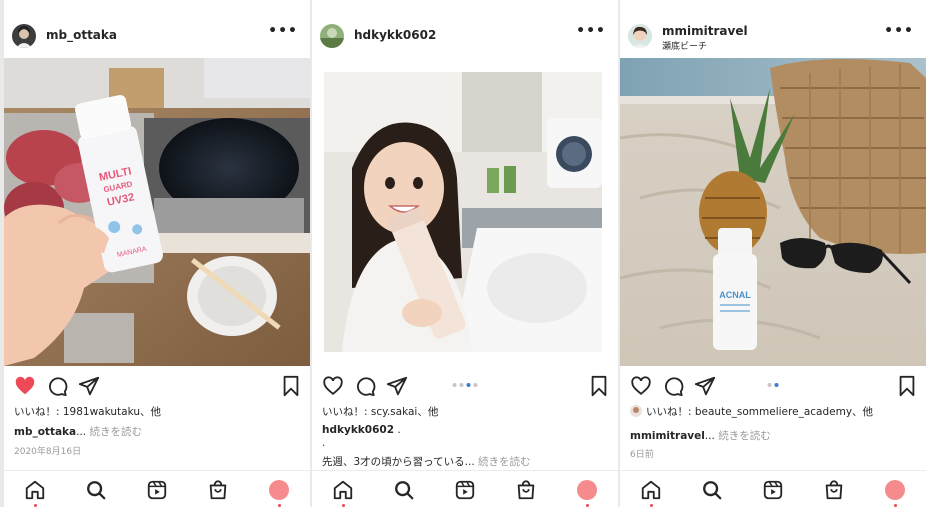  I want to click on likes-text: いいね！: beaute_sommeliere_academy、他, so click(759, 412).